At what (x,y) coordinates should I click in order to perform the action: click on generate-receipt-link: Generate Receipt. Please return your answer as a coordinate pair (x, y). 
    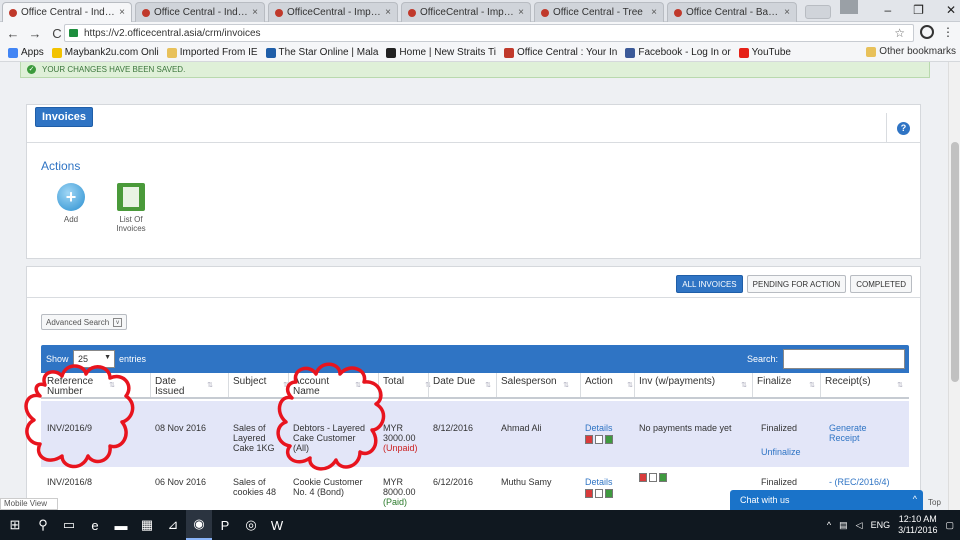
    Looking at the image, I should click on (859, 433).